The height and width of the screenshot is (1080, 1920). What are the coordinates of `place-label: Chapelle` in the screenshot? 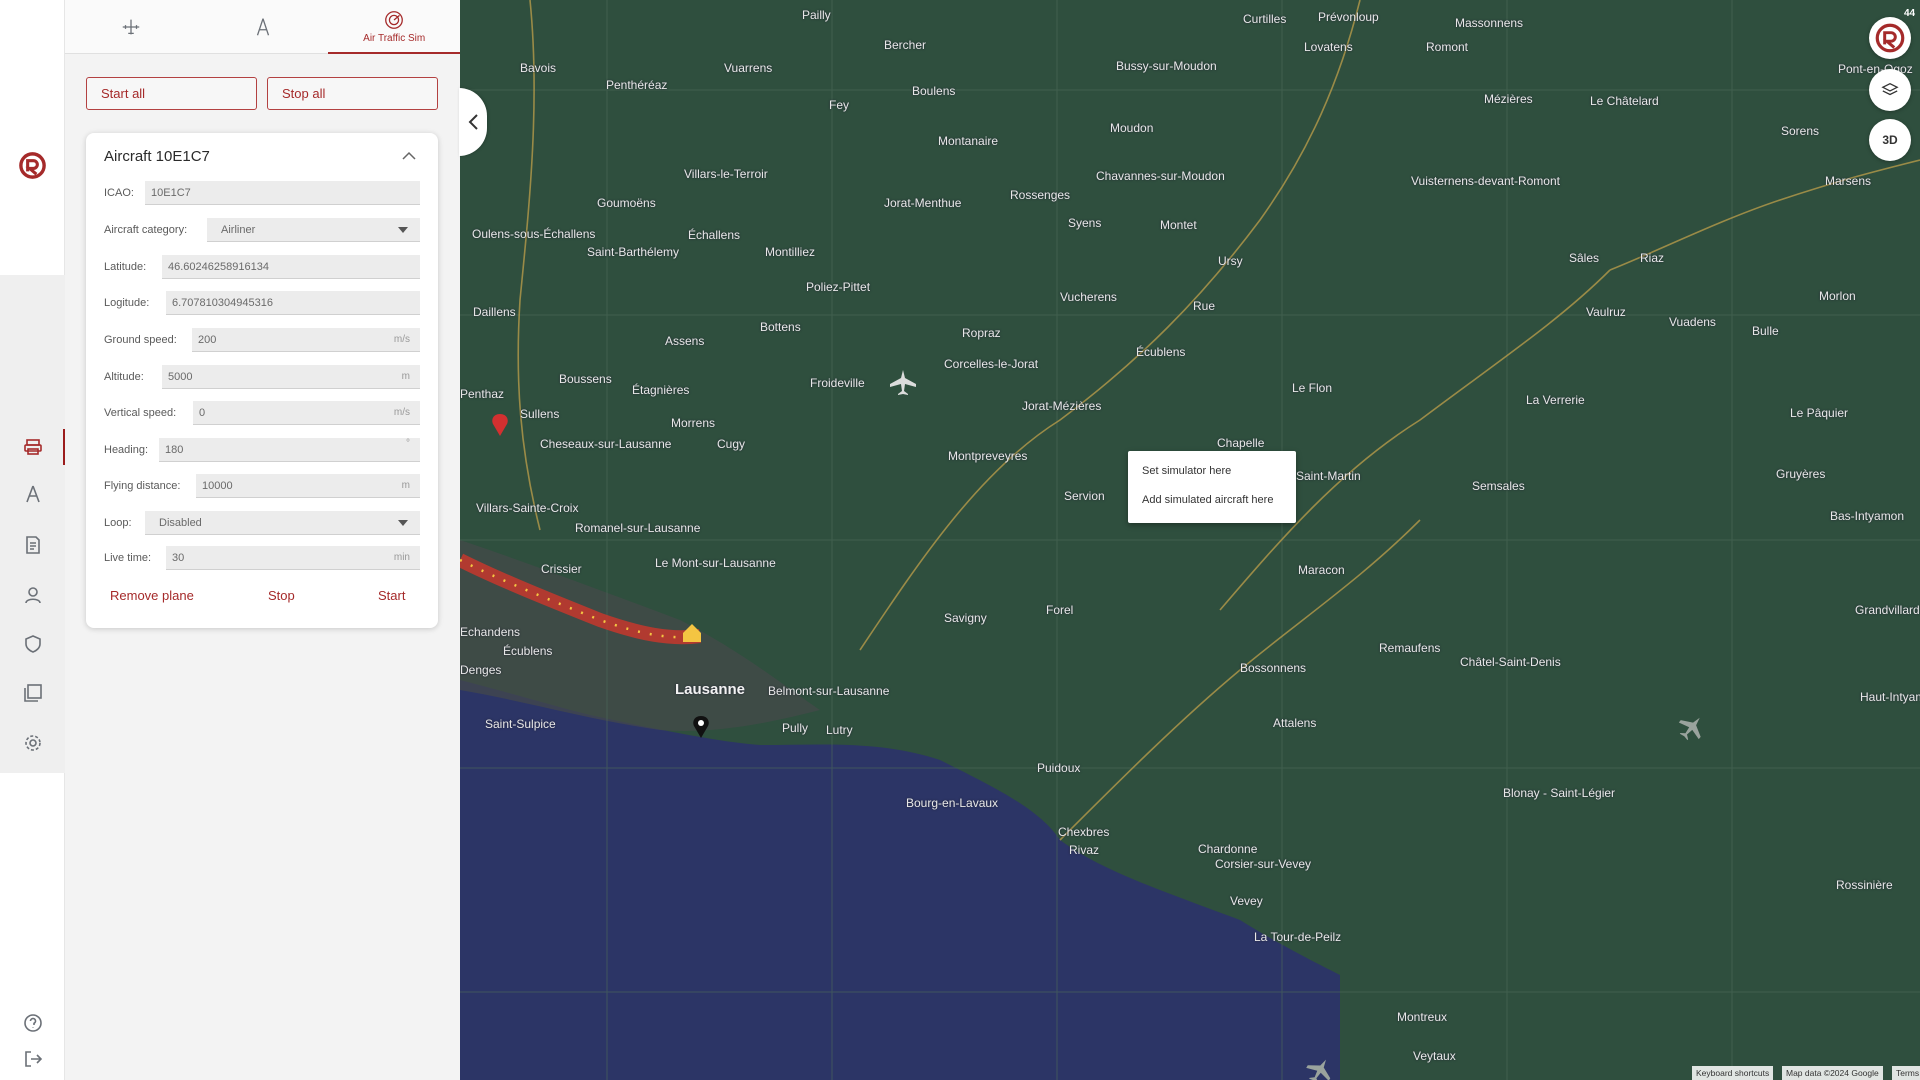 It's located at (1241, 443).